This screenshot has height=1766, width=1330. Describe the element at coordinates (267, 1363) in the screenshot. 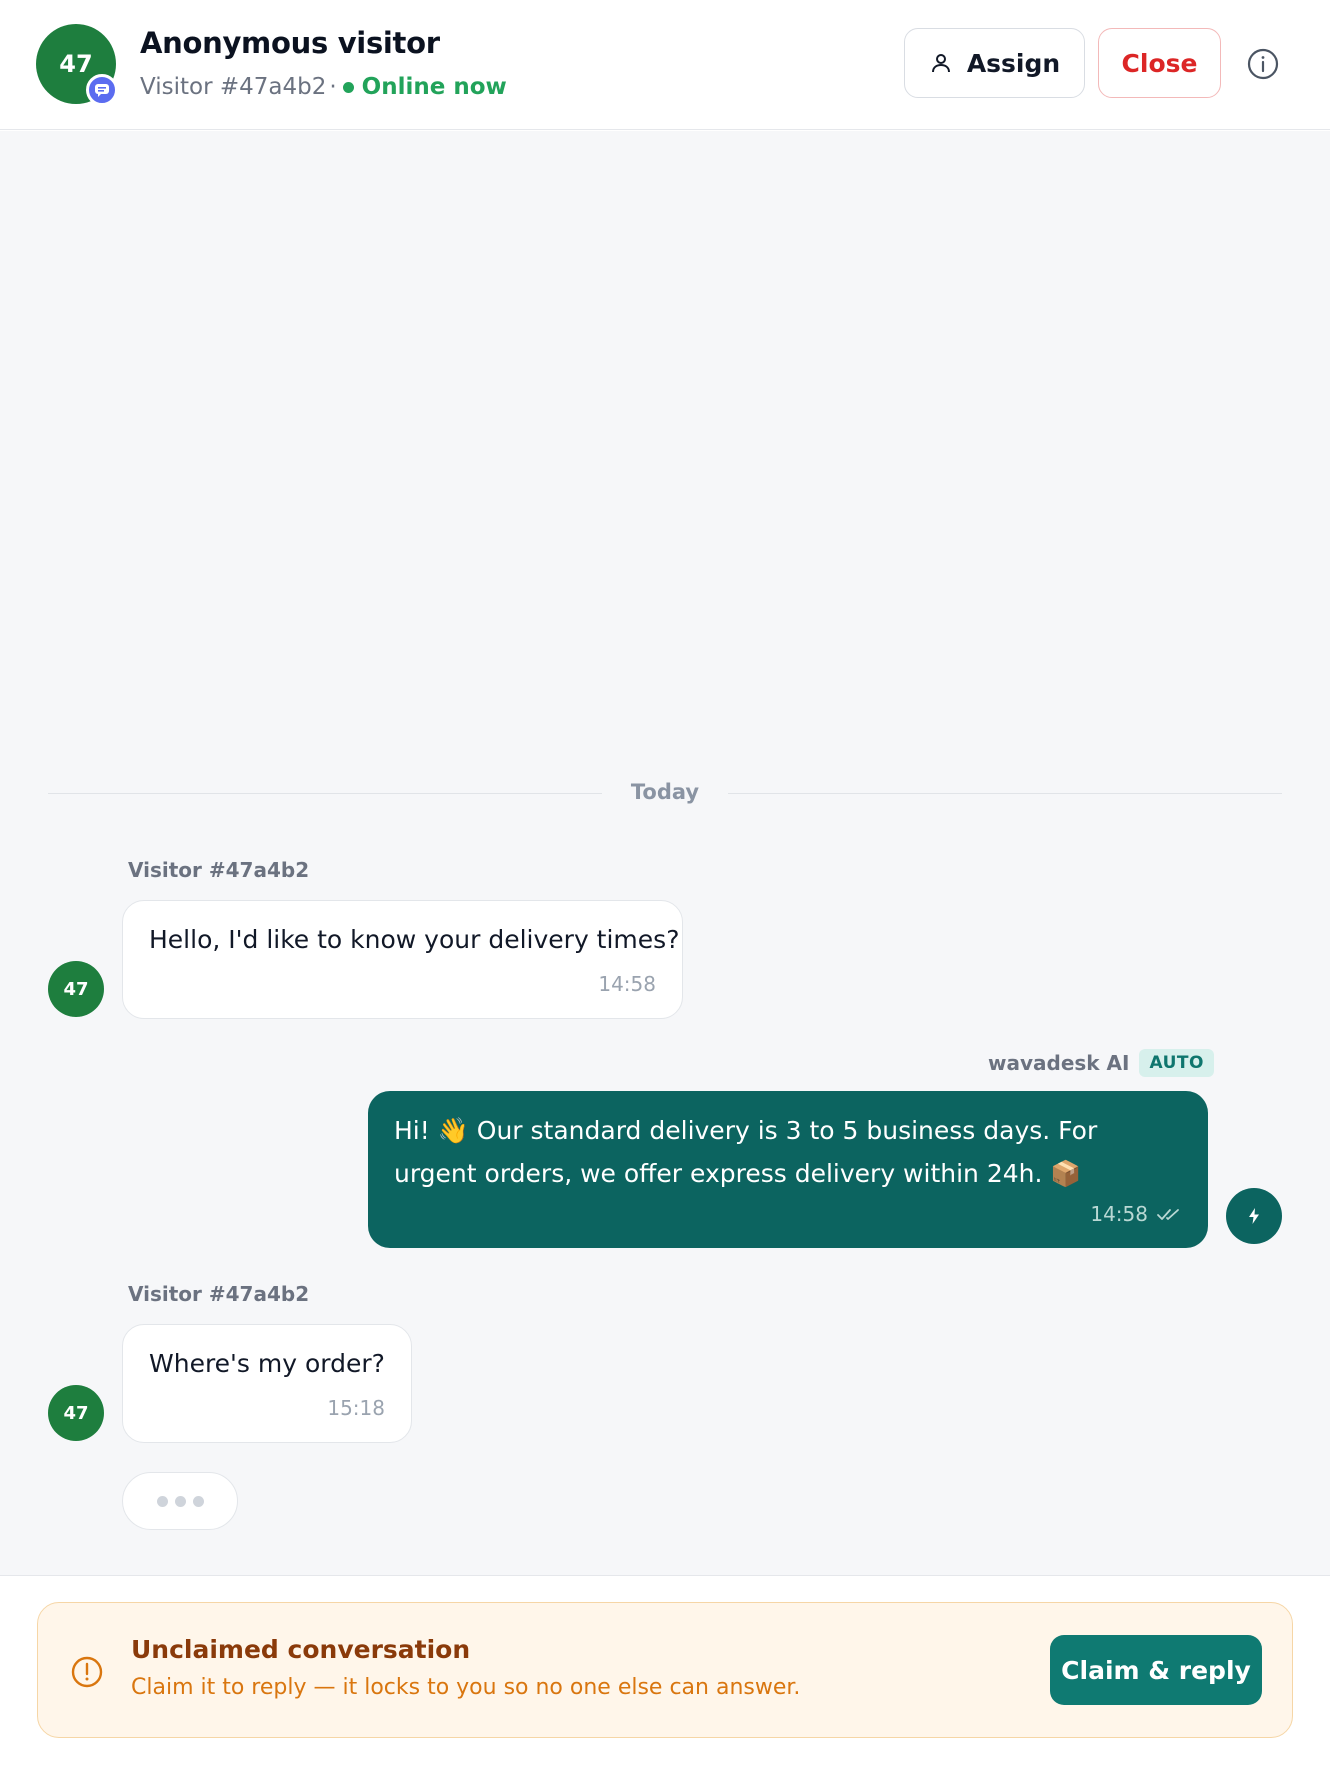

I see `message-text: Where's my order?` at that location.